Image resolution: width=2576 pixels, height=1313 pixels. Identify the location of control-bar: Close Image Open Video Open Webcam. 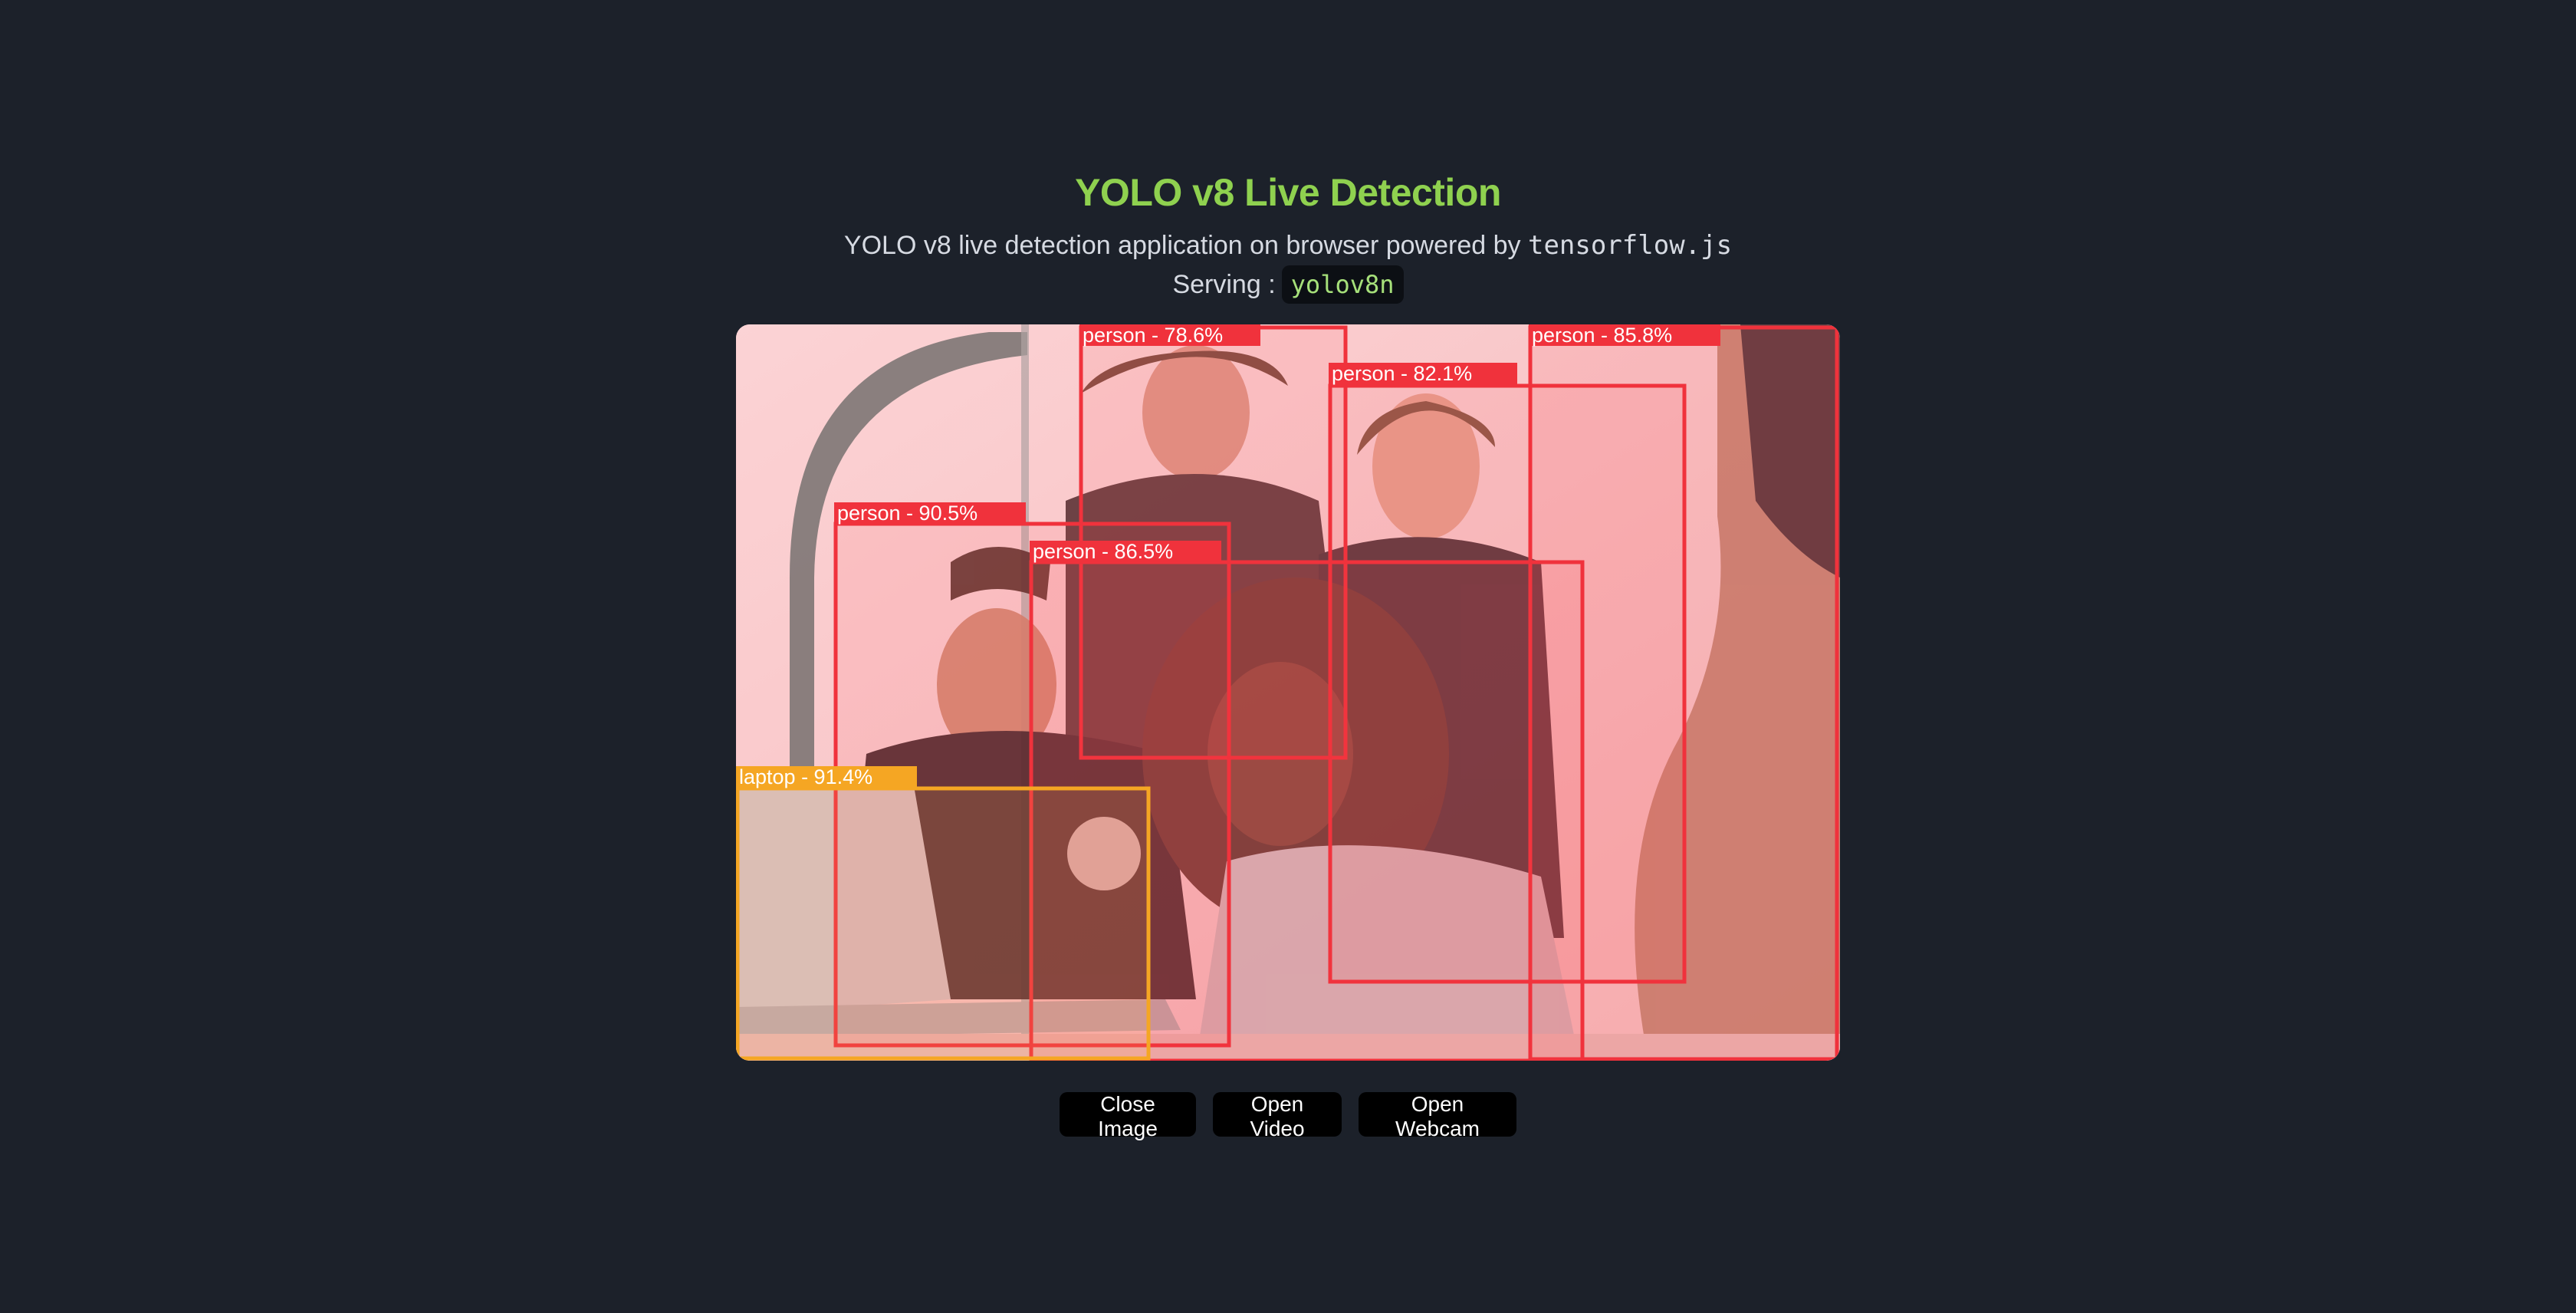
(1288, 1116).